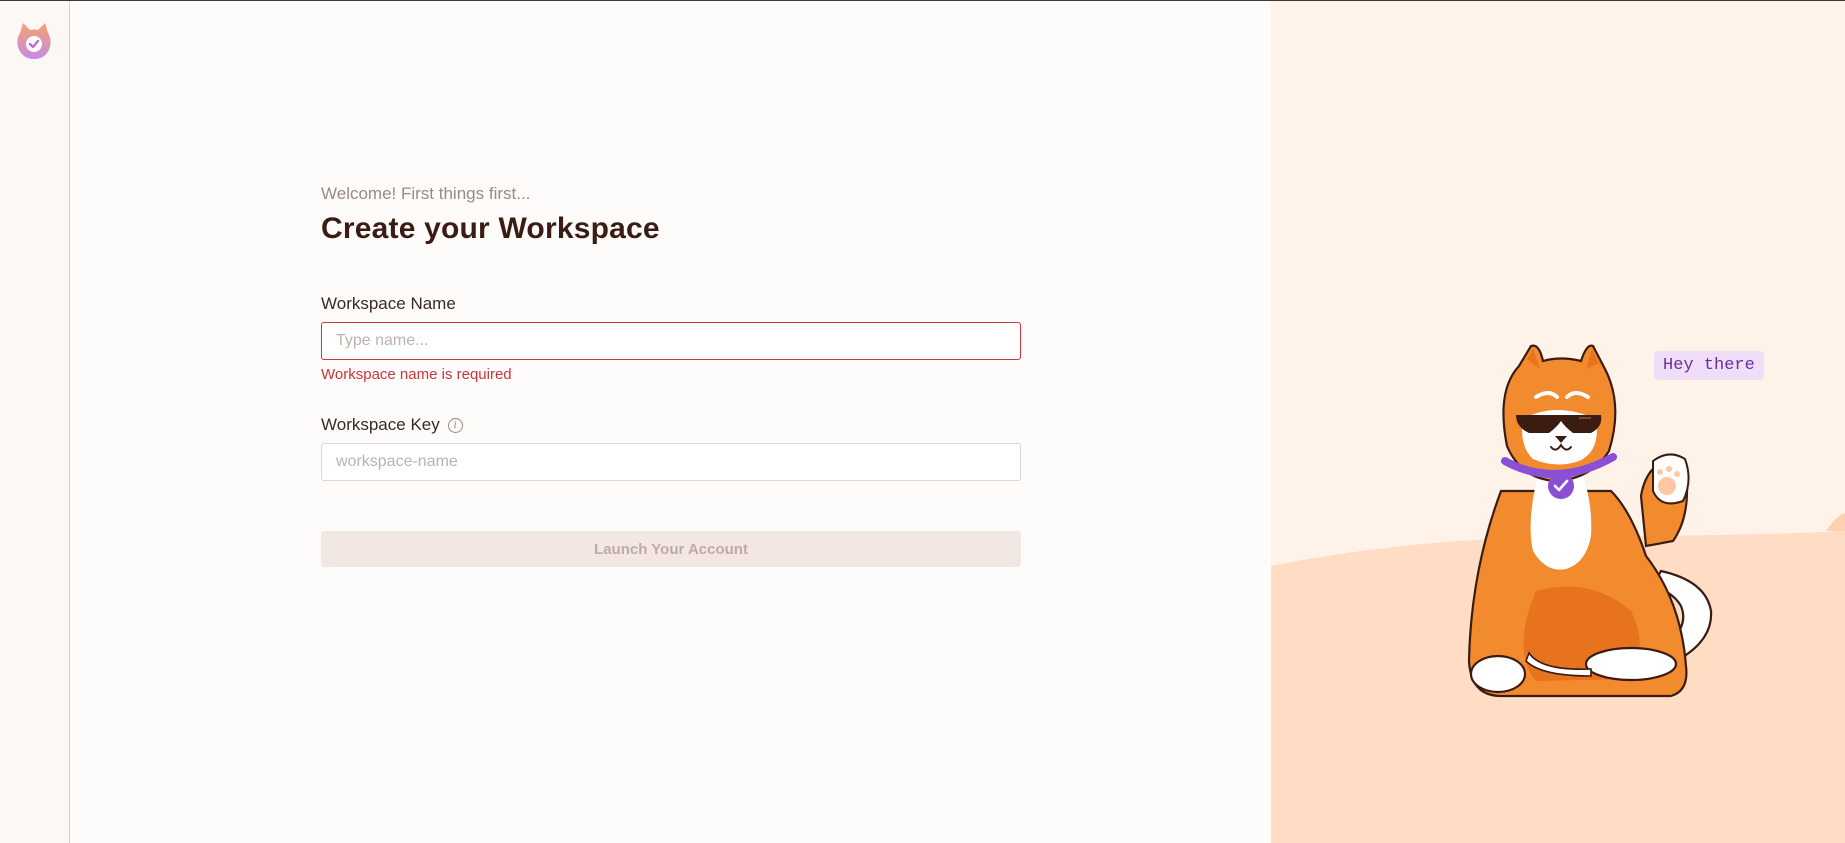 Image resolution: width=1845 pixels, height=843 pixels. I want to click on cat-mascot-icon, so click(1590, 521).